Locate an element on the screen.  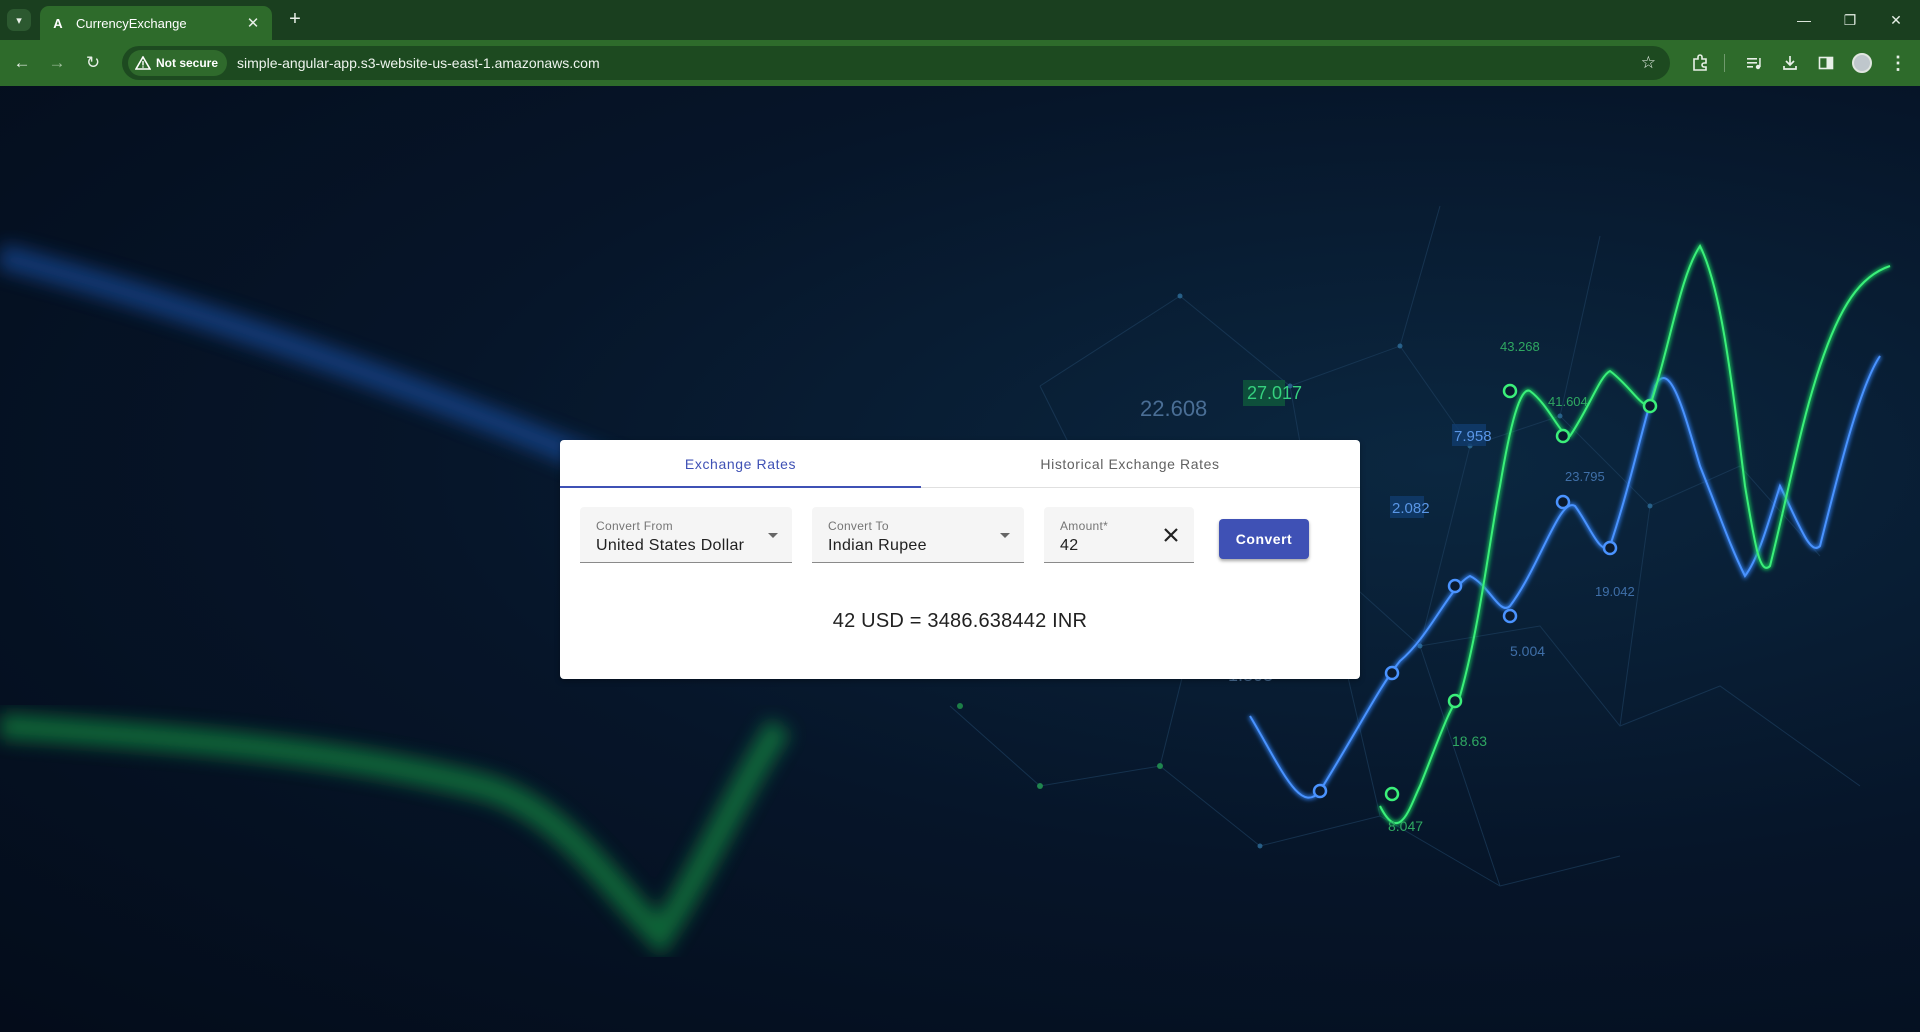
not-secure-chip: Not secure is located at coordinates (178, 63).